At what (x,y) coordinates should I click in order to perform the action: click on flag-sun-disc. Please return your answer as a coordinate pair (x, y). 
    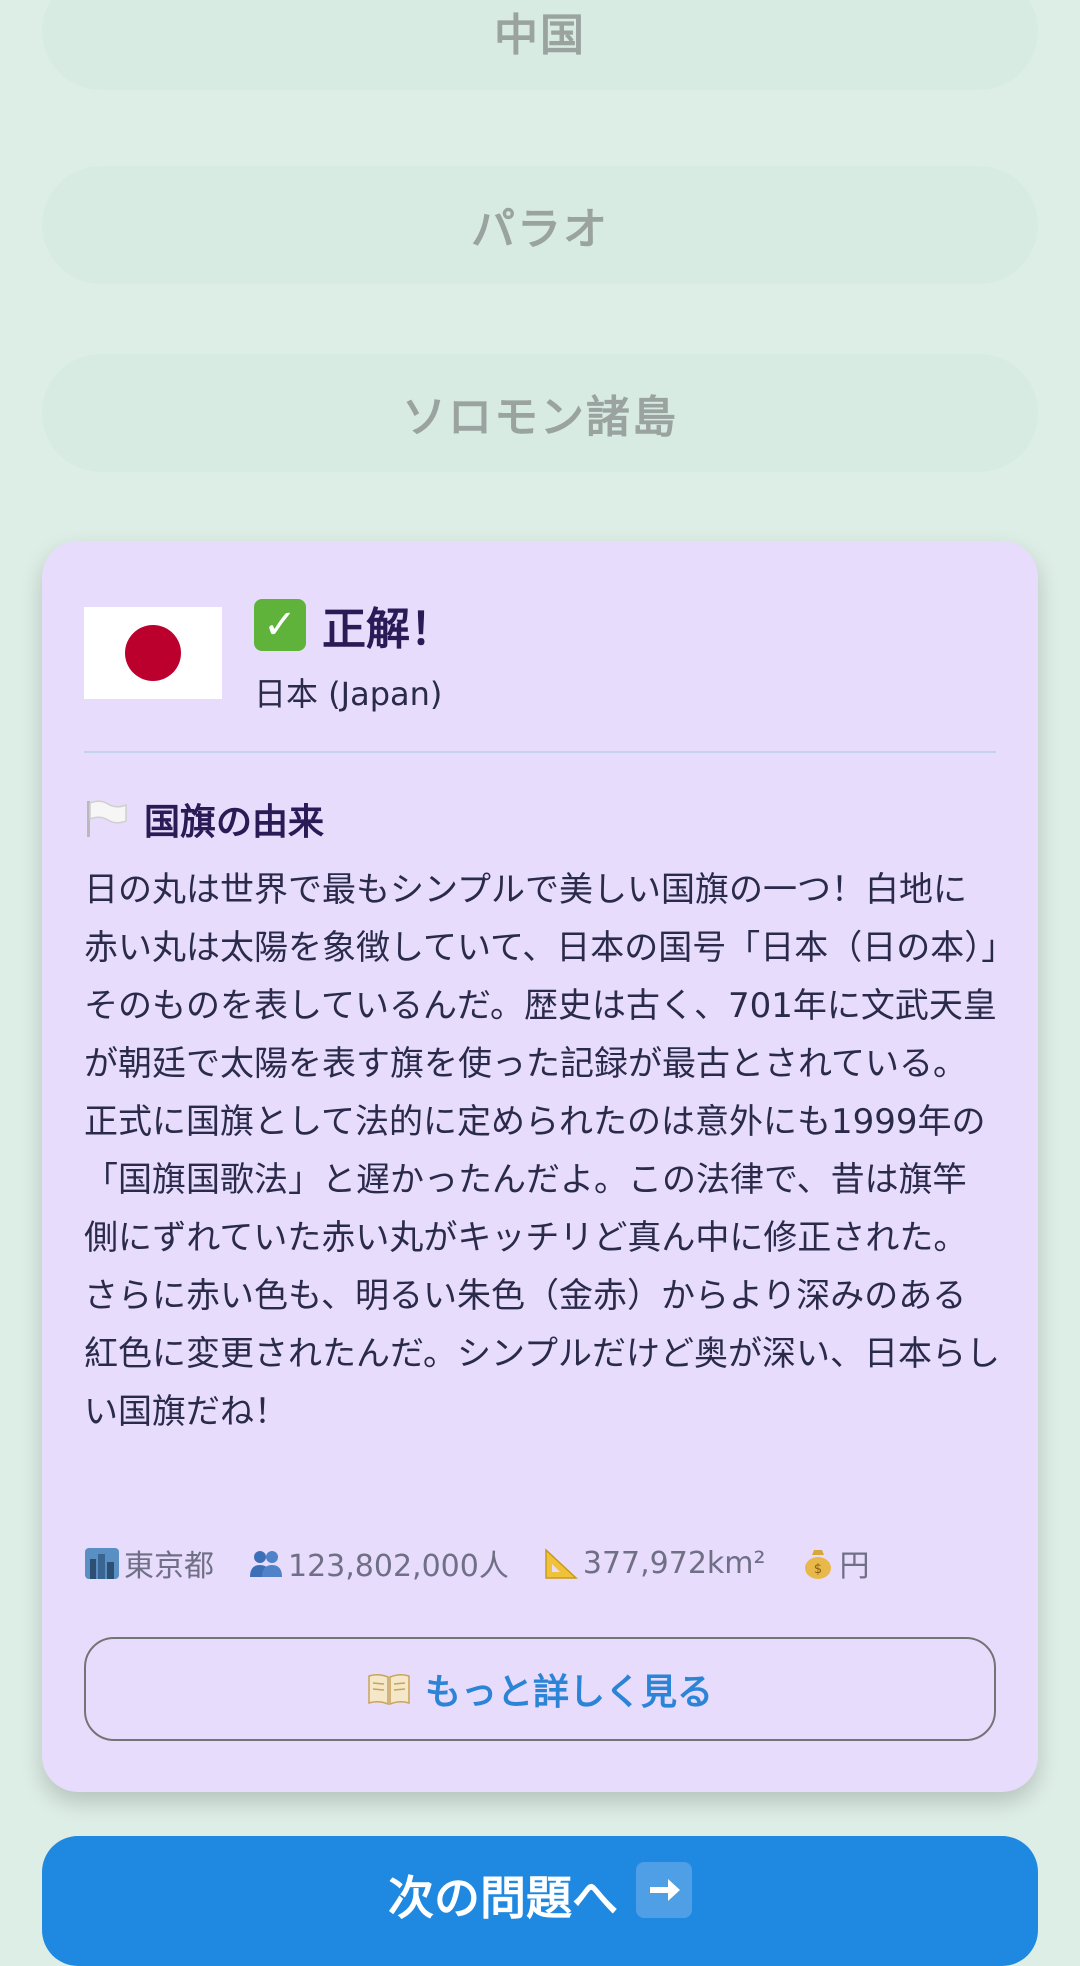
    Looking at the image, I should click on (153, 653).